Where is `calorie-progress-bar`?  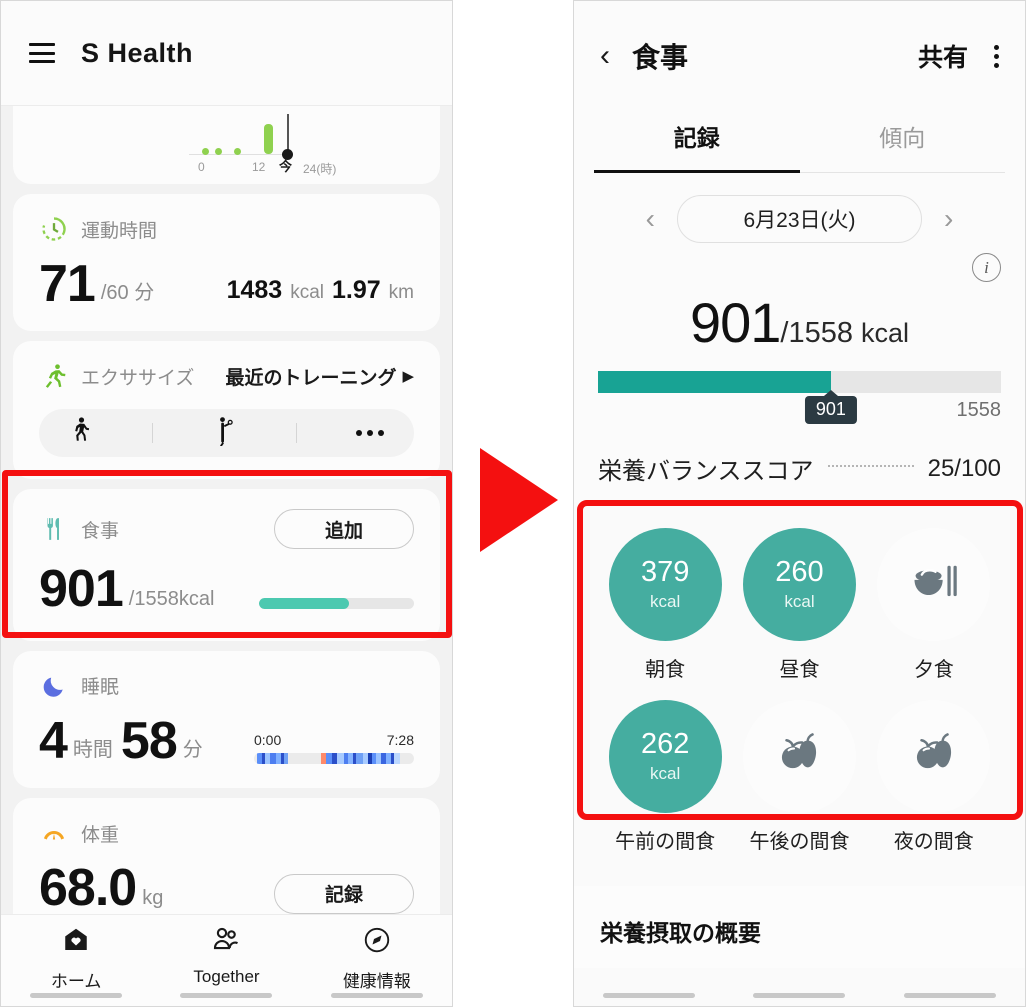
calorie-progress-bar is located at coordinates (799, 382).